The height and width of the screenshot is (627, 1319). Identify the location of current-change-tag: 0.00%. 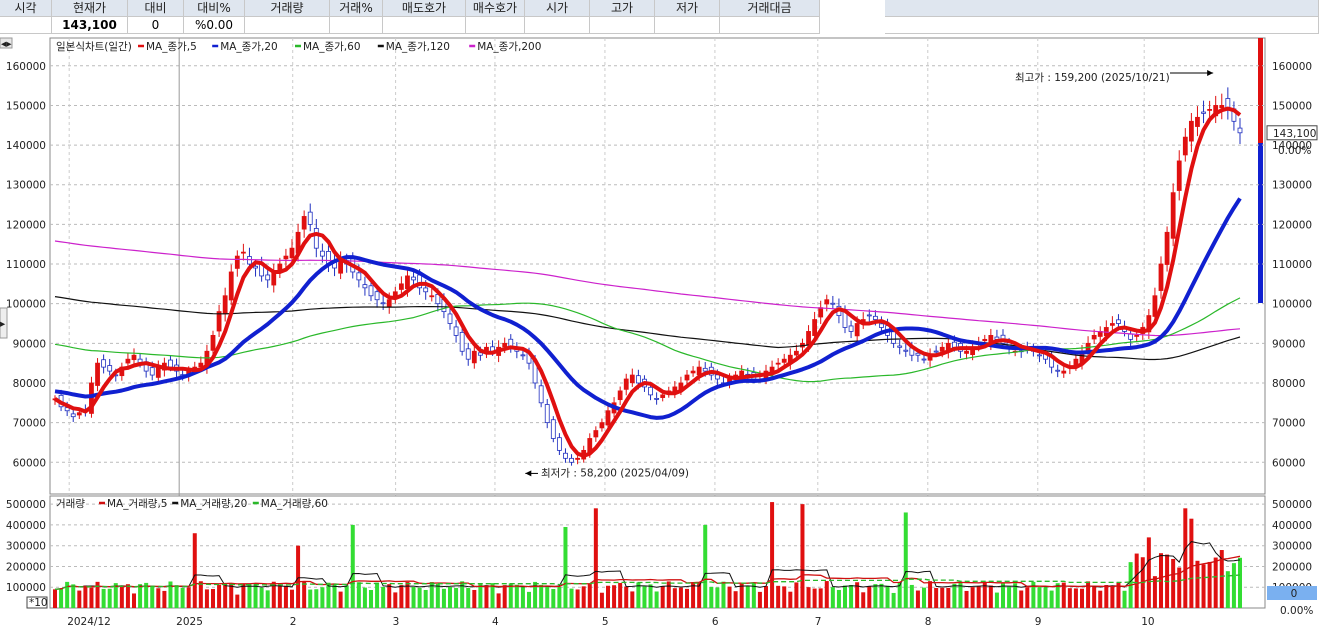
(1294, 151).